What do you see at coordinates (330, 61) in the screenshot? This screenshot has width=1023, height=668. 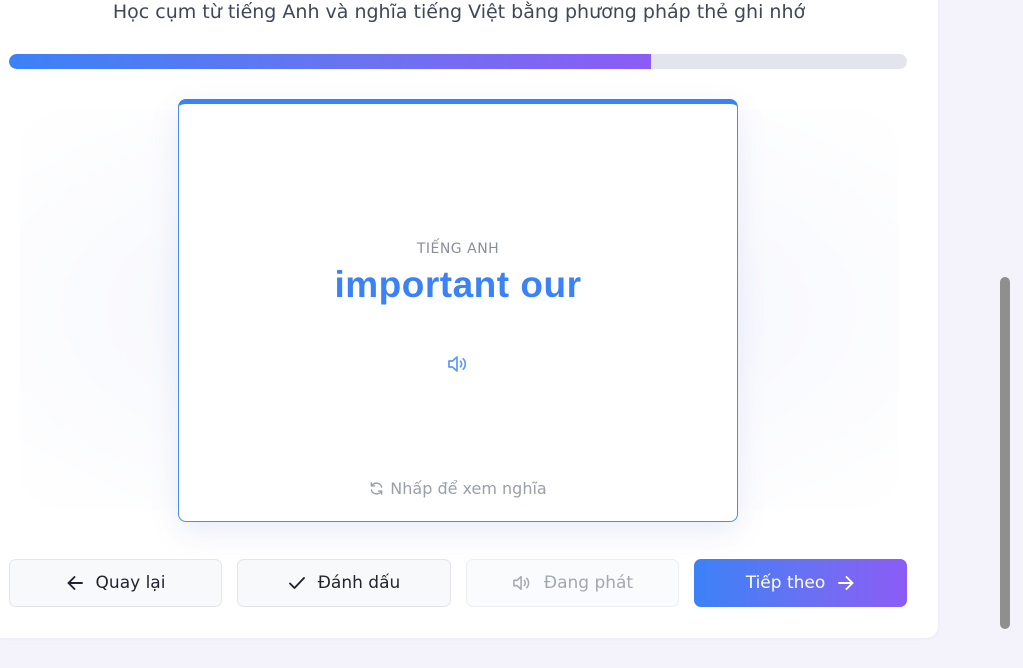 I see `progress-fill` at bounding box center [330, 61].